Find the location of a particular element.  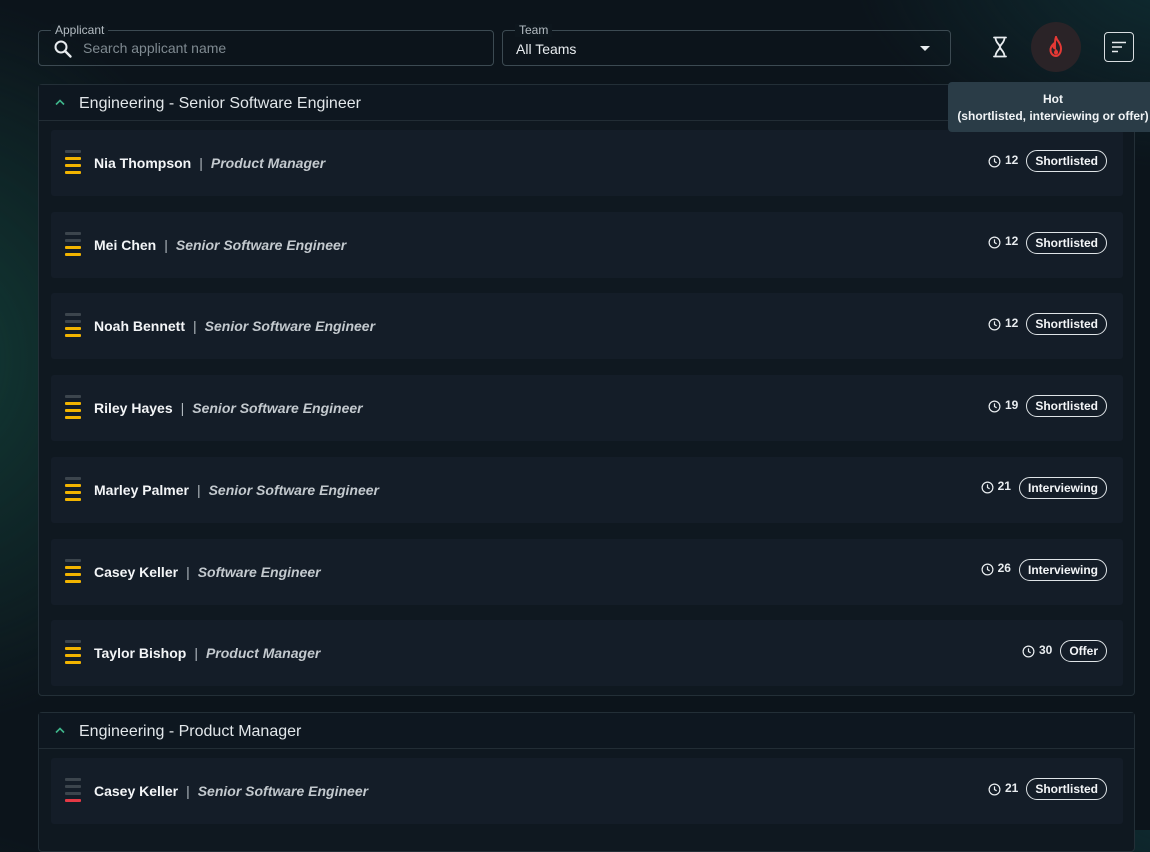

applicant-name: Taylor Bishop is located at coordinates (140, 653).